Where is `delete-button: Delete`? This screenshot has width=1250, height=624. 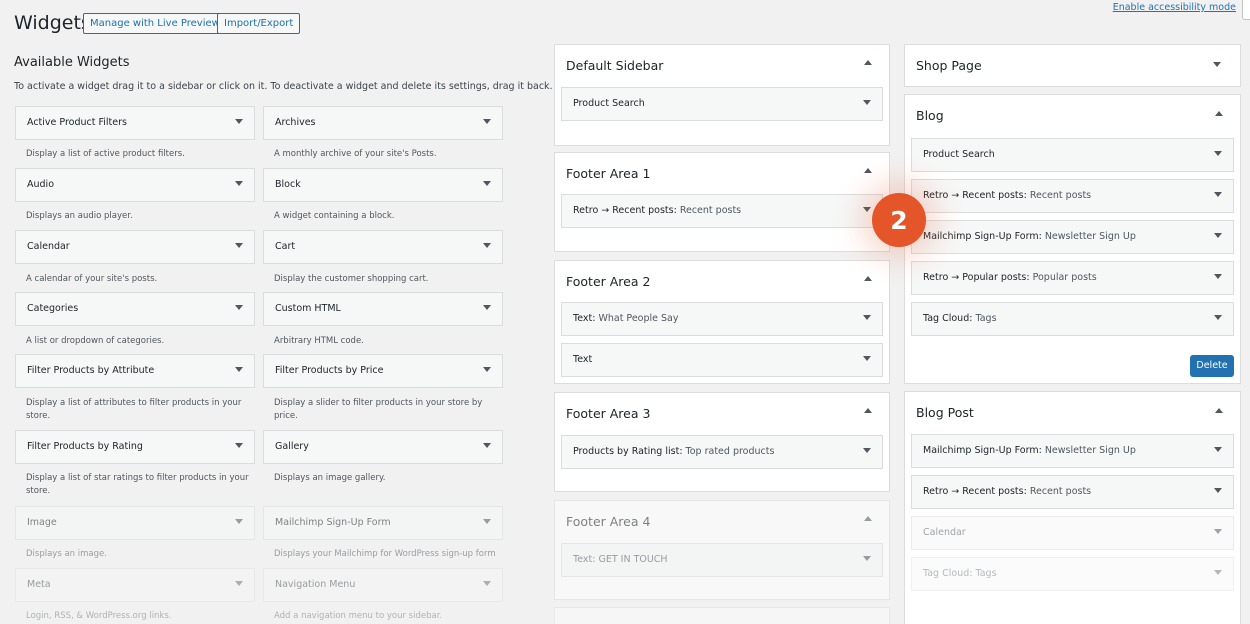
delete-button: Delete is located at coordinates (1212, 366).